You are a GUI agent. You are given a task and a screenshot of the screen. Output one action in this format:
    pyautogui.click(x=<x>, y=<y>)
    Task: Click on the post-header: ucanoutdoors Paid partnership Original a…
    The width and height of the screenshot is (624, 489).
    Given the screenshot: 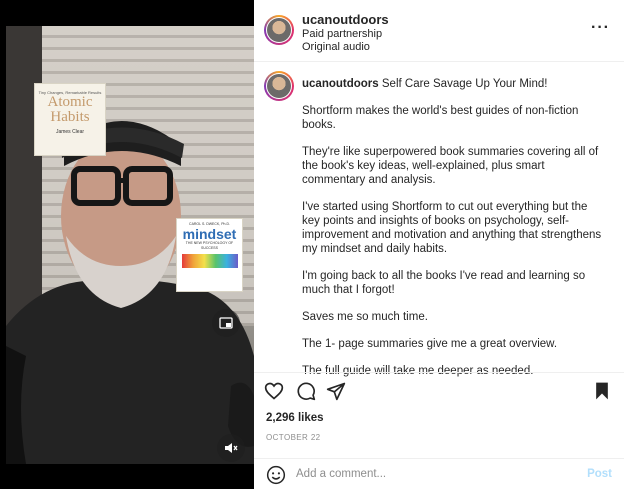 What is the action you would take?
    pyautogui.click(x=439, y=31)
    